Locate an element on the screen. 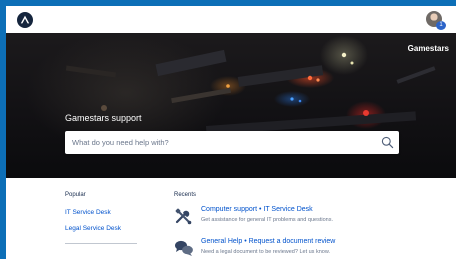  notification-badge: 1 is located at coordinates (441, 25).